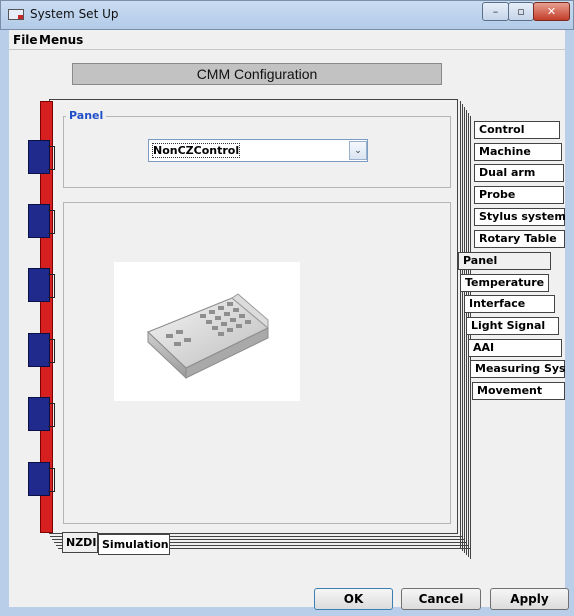  What do you see at coordinates (257, 74) in the screenshot?
I see `page-title: CMM Configuration` at bounding box center [257, 74].